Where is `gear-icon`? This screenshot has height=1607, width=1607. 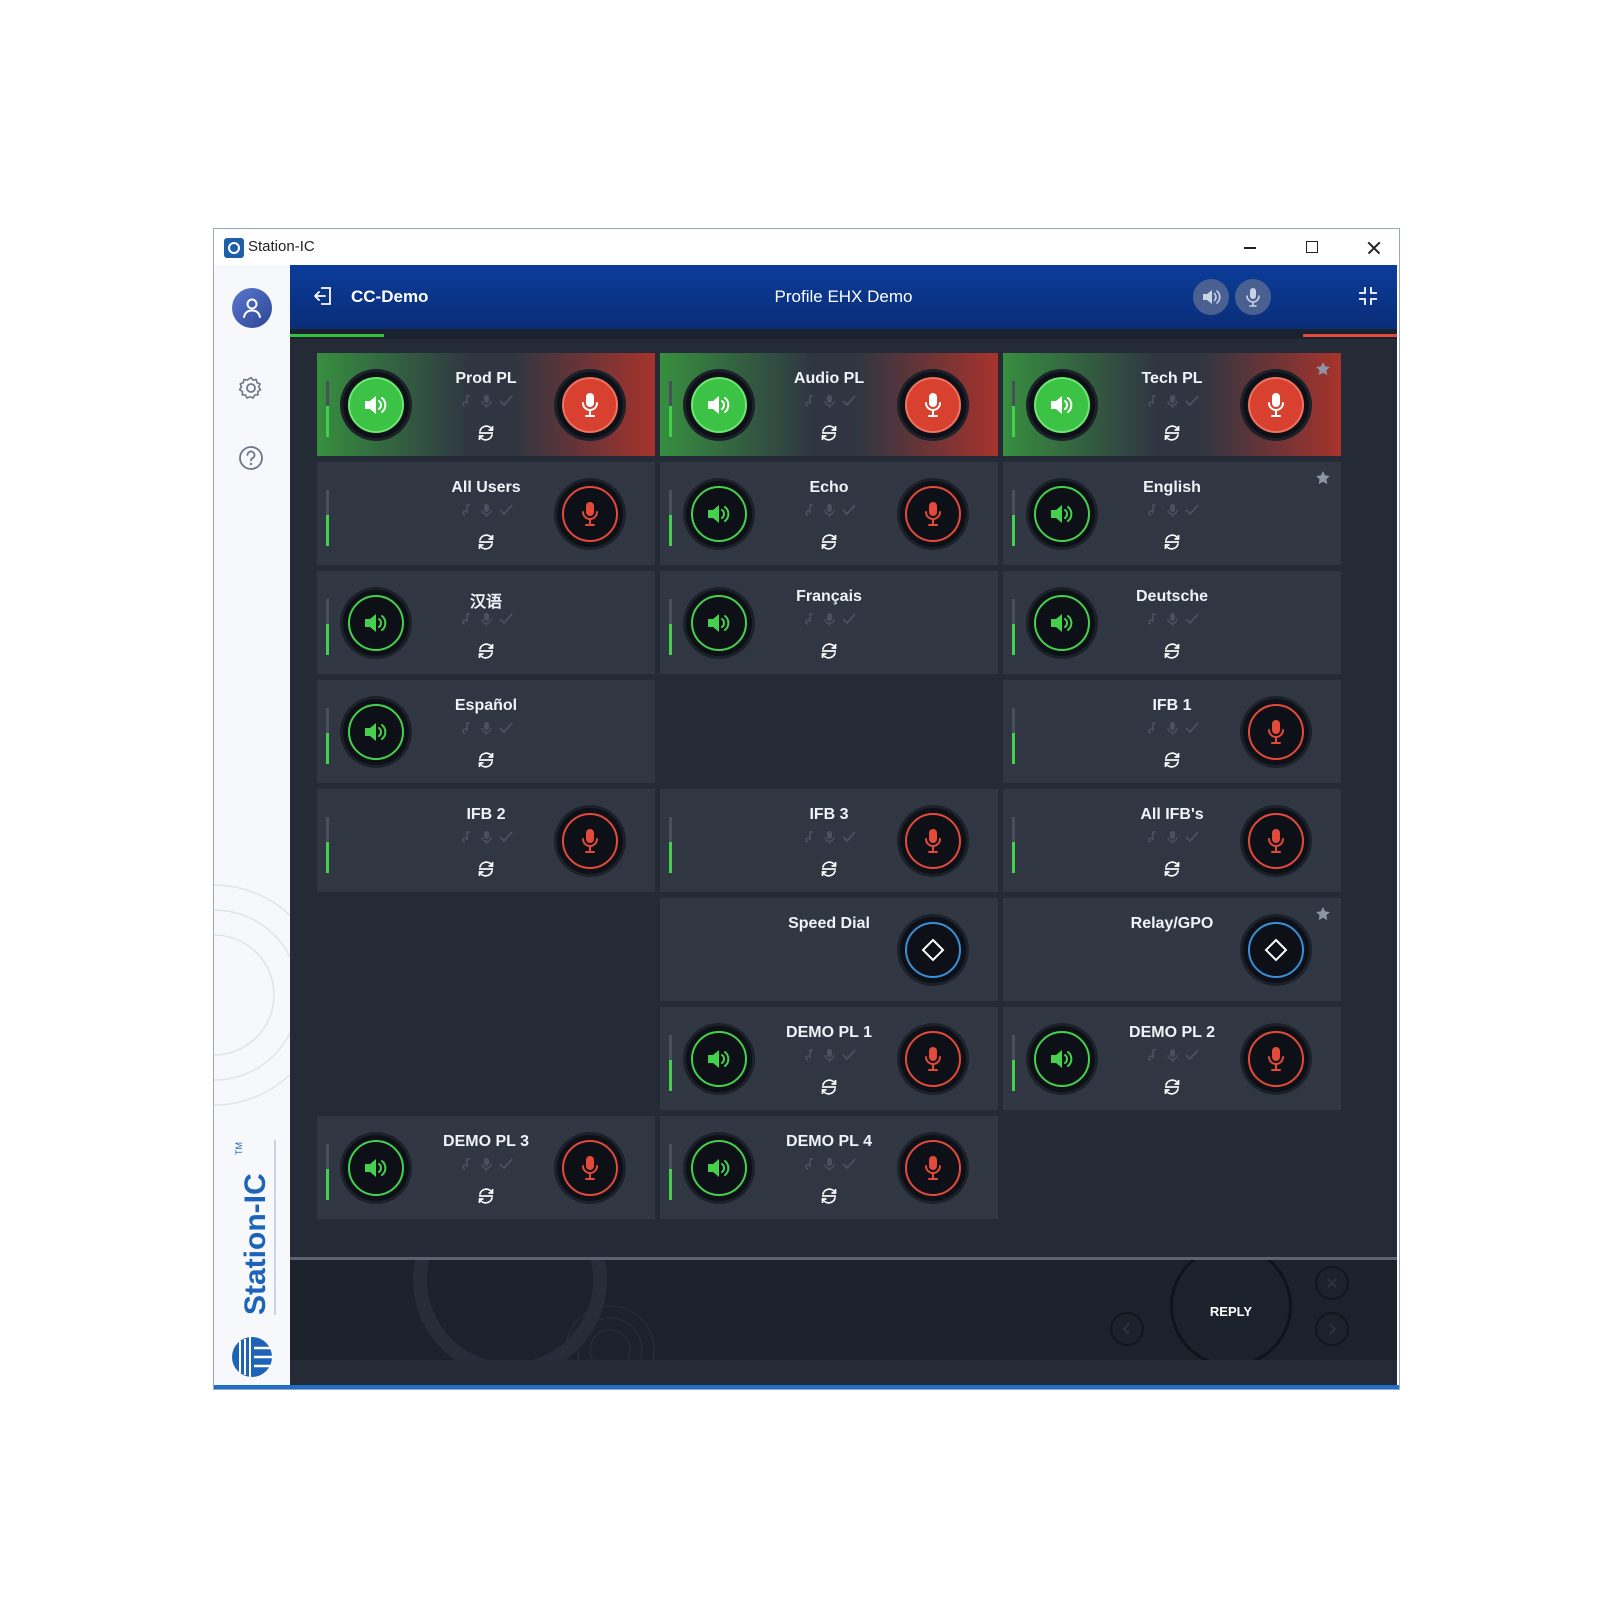
gear-icon is located at coordinates (251, 388).